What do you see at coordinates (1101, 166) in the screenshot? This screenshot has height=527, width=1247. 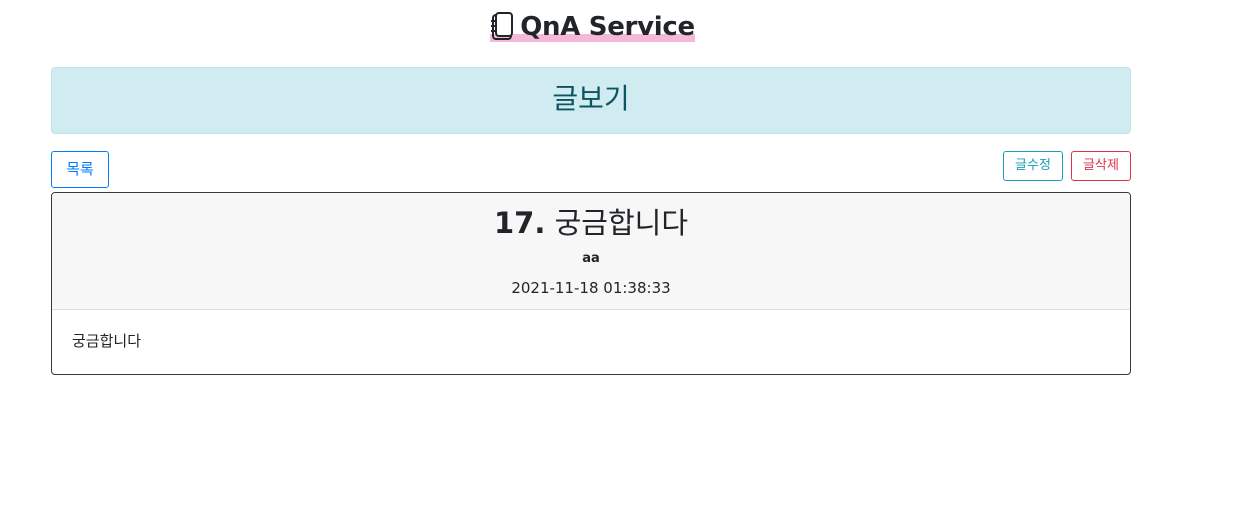 I see `delete-post-button: 글삭제` at bounding box center [1101, 166].